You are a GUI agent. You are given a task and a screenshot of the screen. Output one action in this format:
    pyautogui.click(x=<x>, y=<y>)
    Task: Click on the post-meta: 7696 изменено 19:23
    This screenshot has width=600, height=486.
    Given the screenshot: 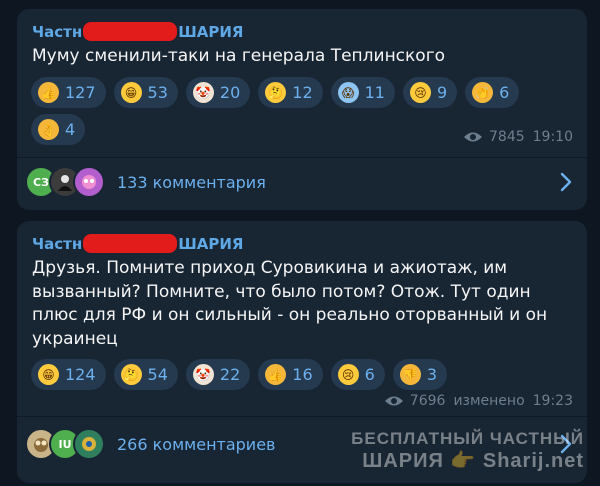 What is the action you would take?
    pyautogui.click(x=478, y=401)
    